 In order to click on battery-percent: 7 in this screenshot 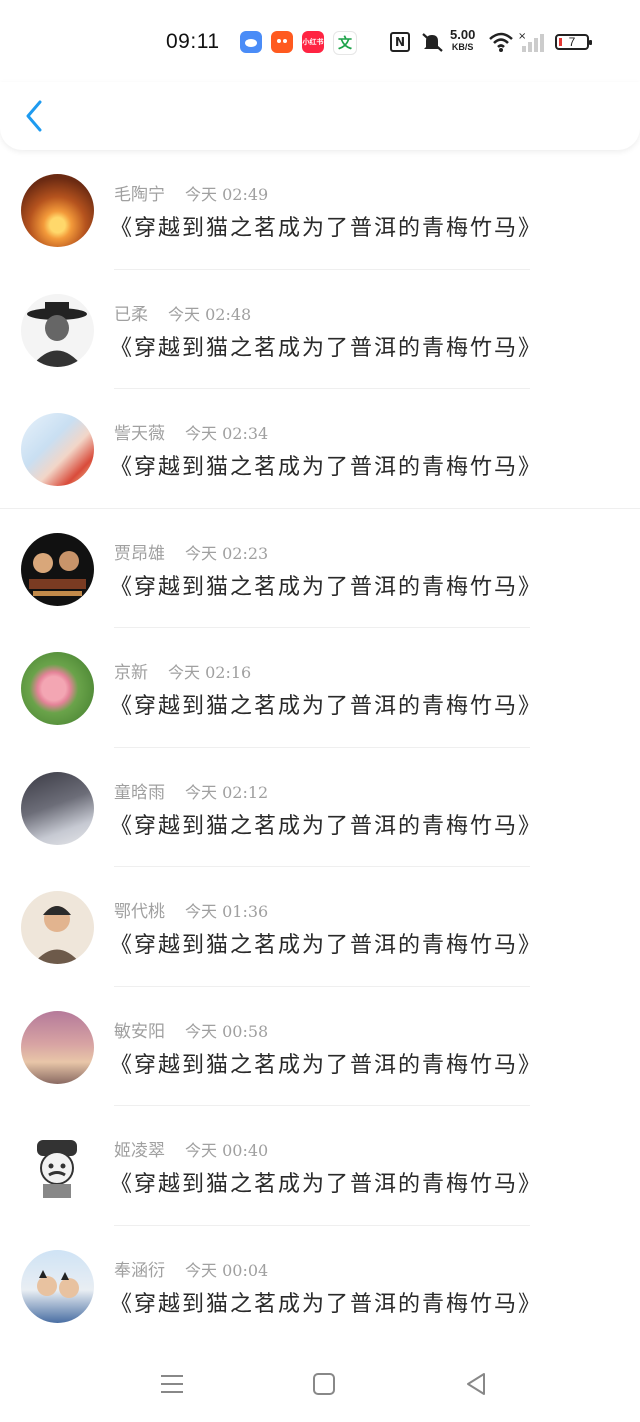, I will do `click(572, 42)`.